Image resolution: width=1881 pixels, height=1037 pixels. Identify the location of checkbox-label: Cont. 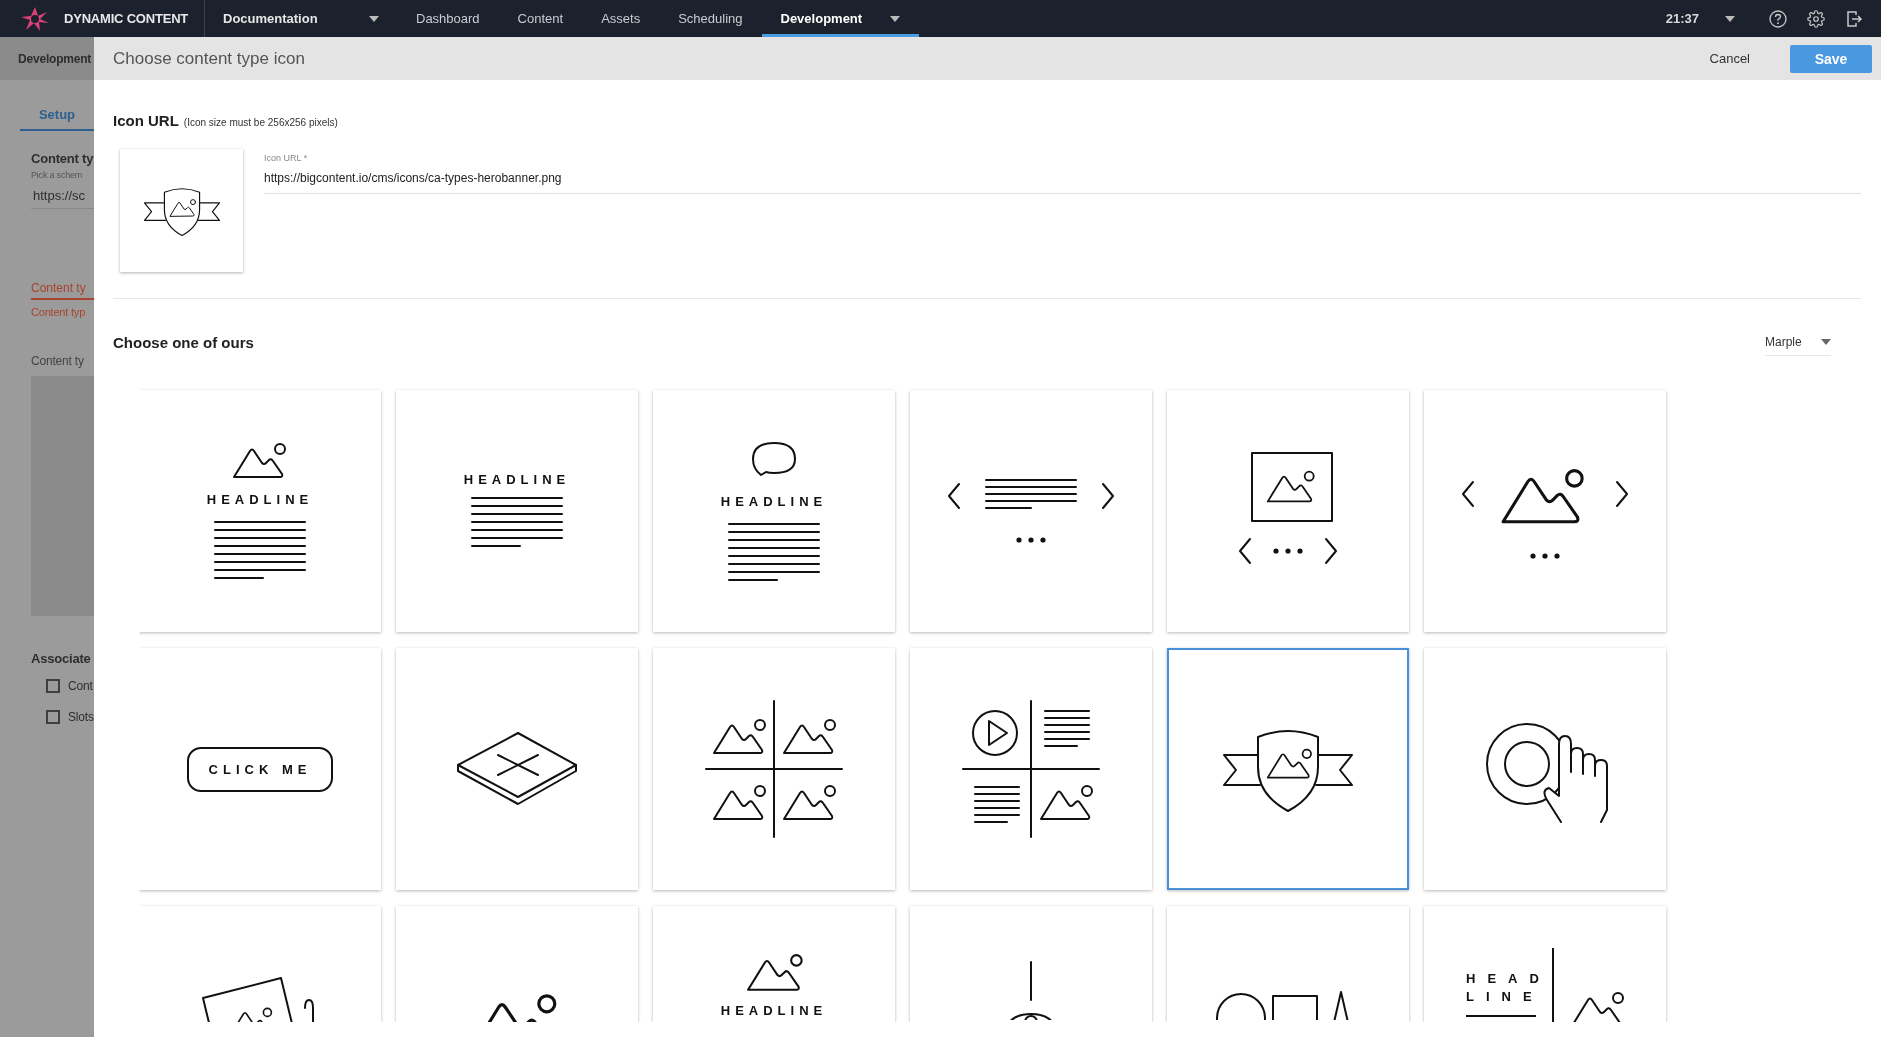
(80, 686).